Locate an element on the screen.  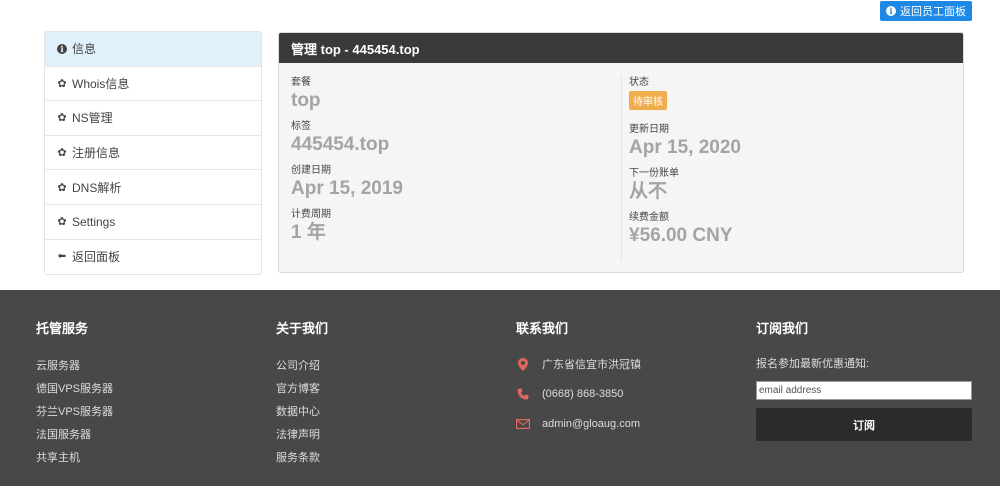
footer-link-legal: 法律声明 is located at coordinates (302, 435).